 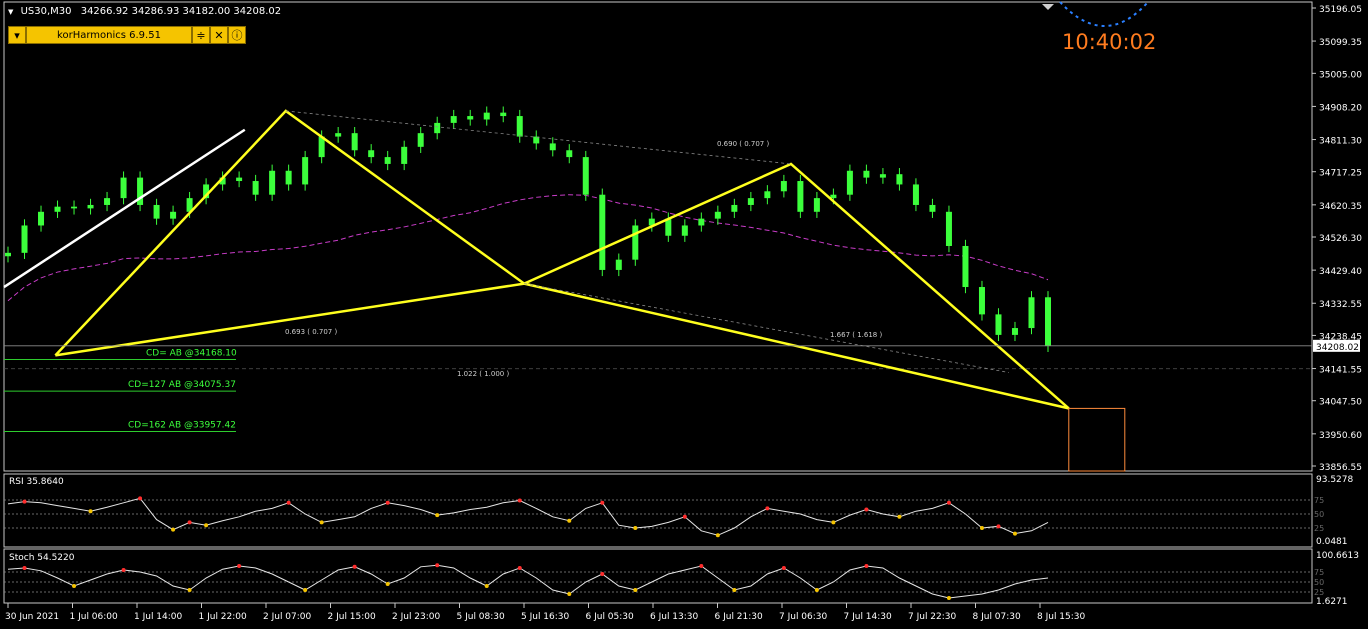 What do you see at coordinates (1340, 174) in the screenshot?
I see `price-tick-label: 34717.25` at bounding box center [1340, 174].